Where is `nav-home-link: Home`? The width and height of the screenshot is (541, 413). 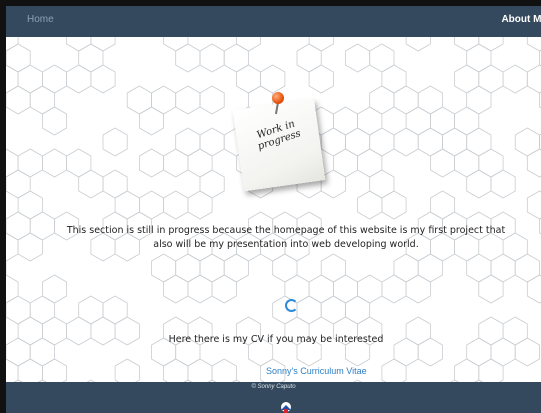
nav-home-link: Home is located at coordinates (40, 19).